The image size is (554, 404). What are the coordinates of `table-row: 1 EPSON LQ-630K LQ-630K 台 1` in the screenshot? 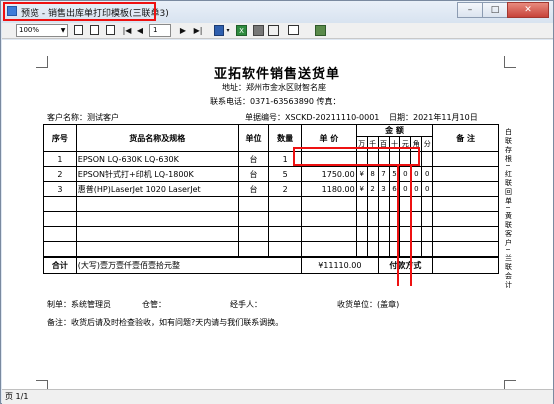 It's located at (271, 159).